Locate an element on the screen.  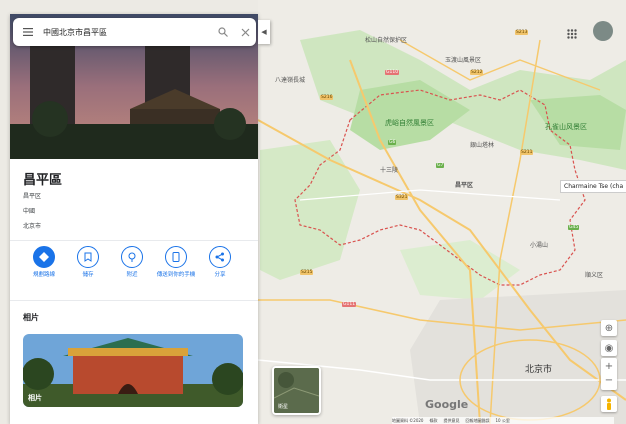
map-label: 八達嶺長城 is located at coordinates (290, 80).